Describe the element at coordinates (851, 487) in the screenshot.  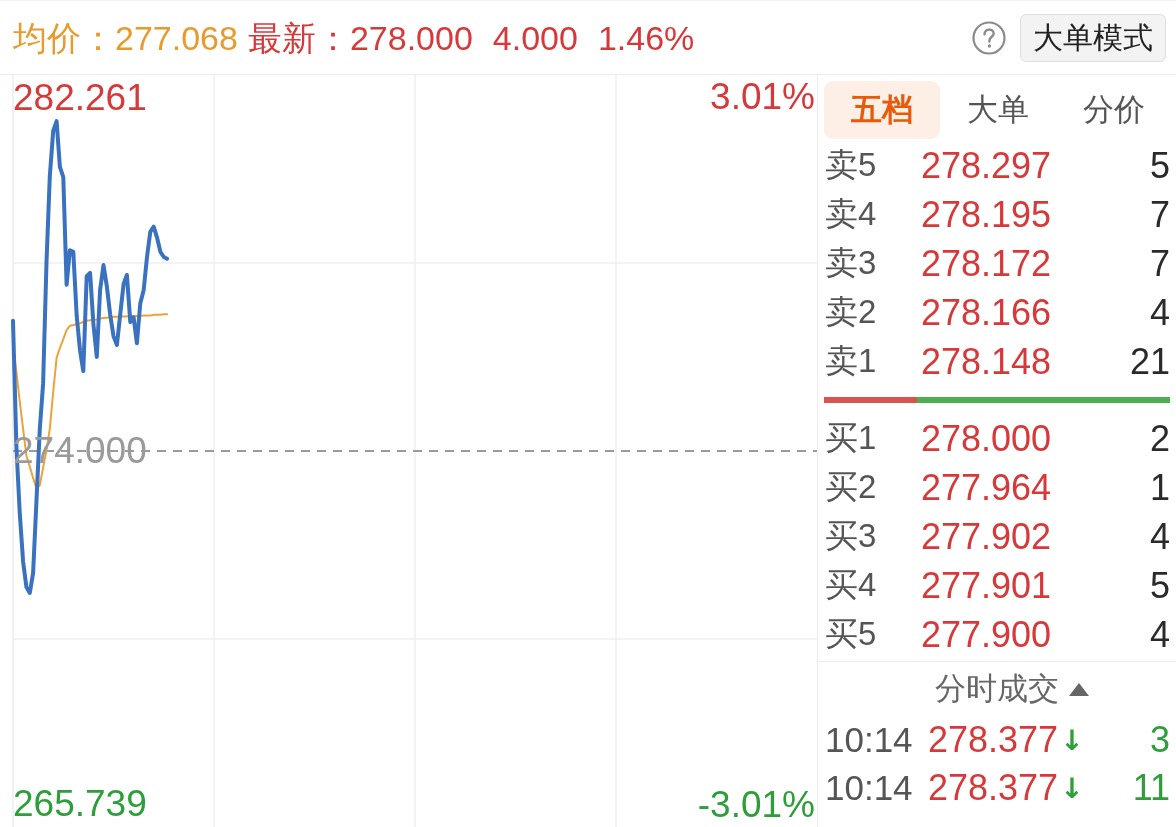
I see `bid-level: 买2` at that location.